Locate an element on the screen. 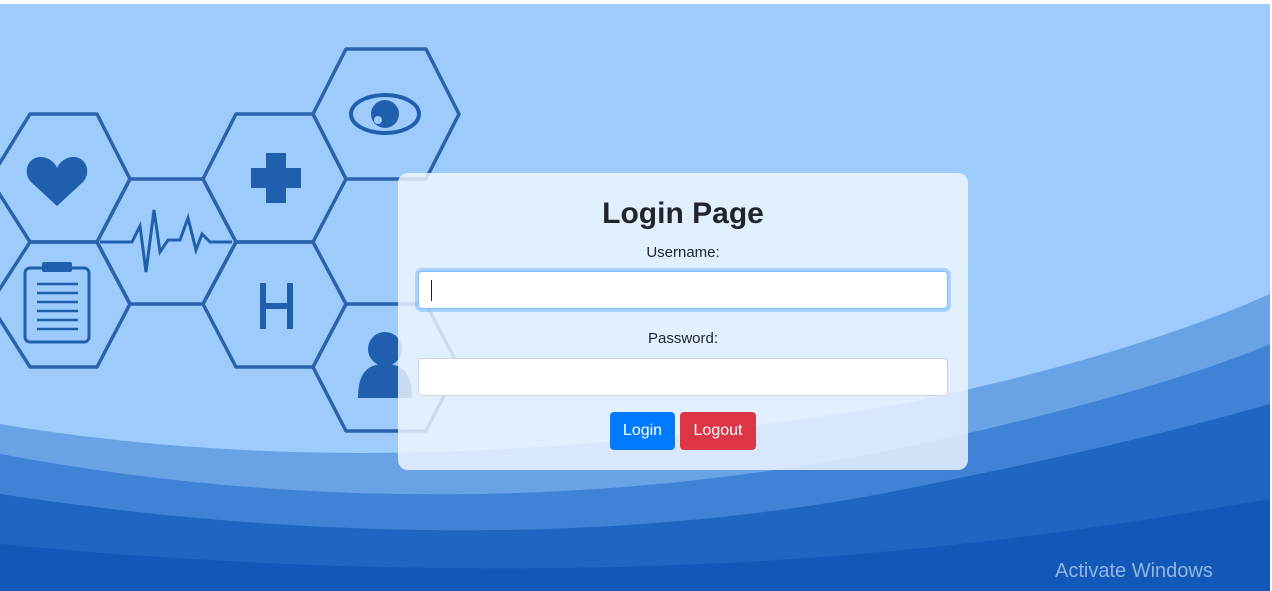 This screenshot has width=1272, height=591. password-label: Password: is located at coordinates (683, 338).